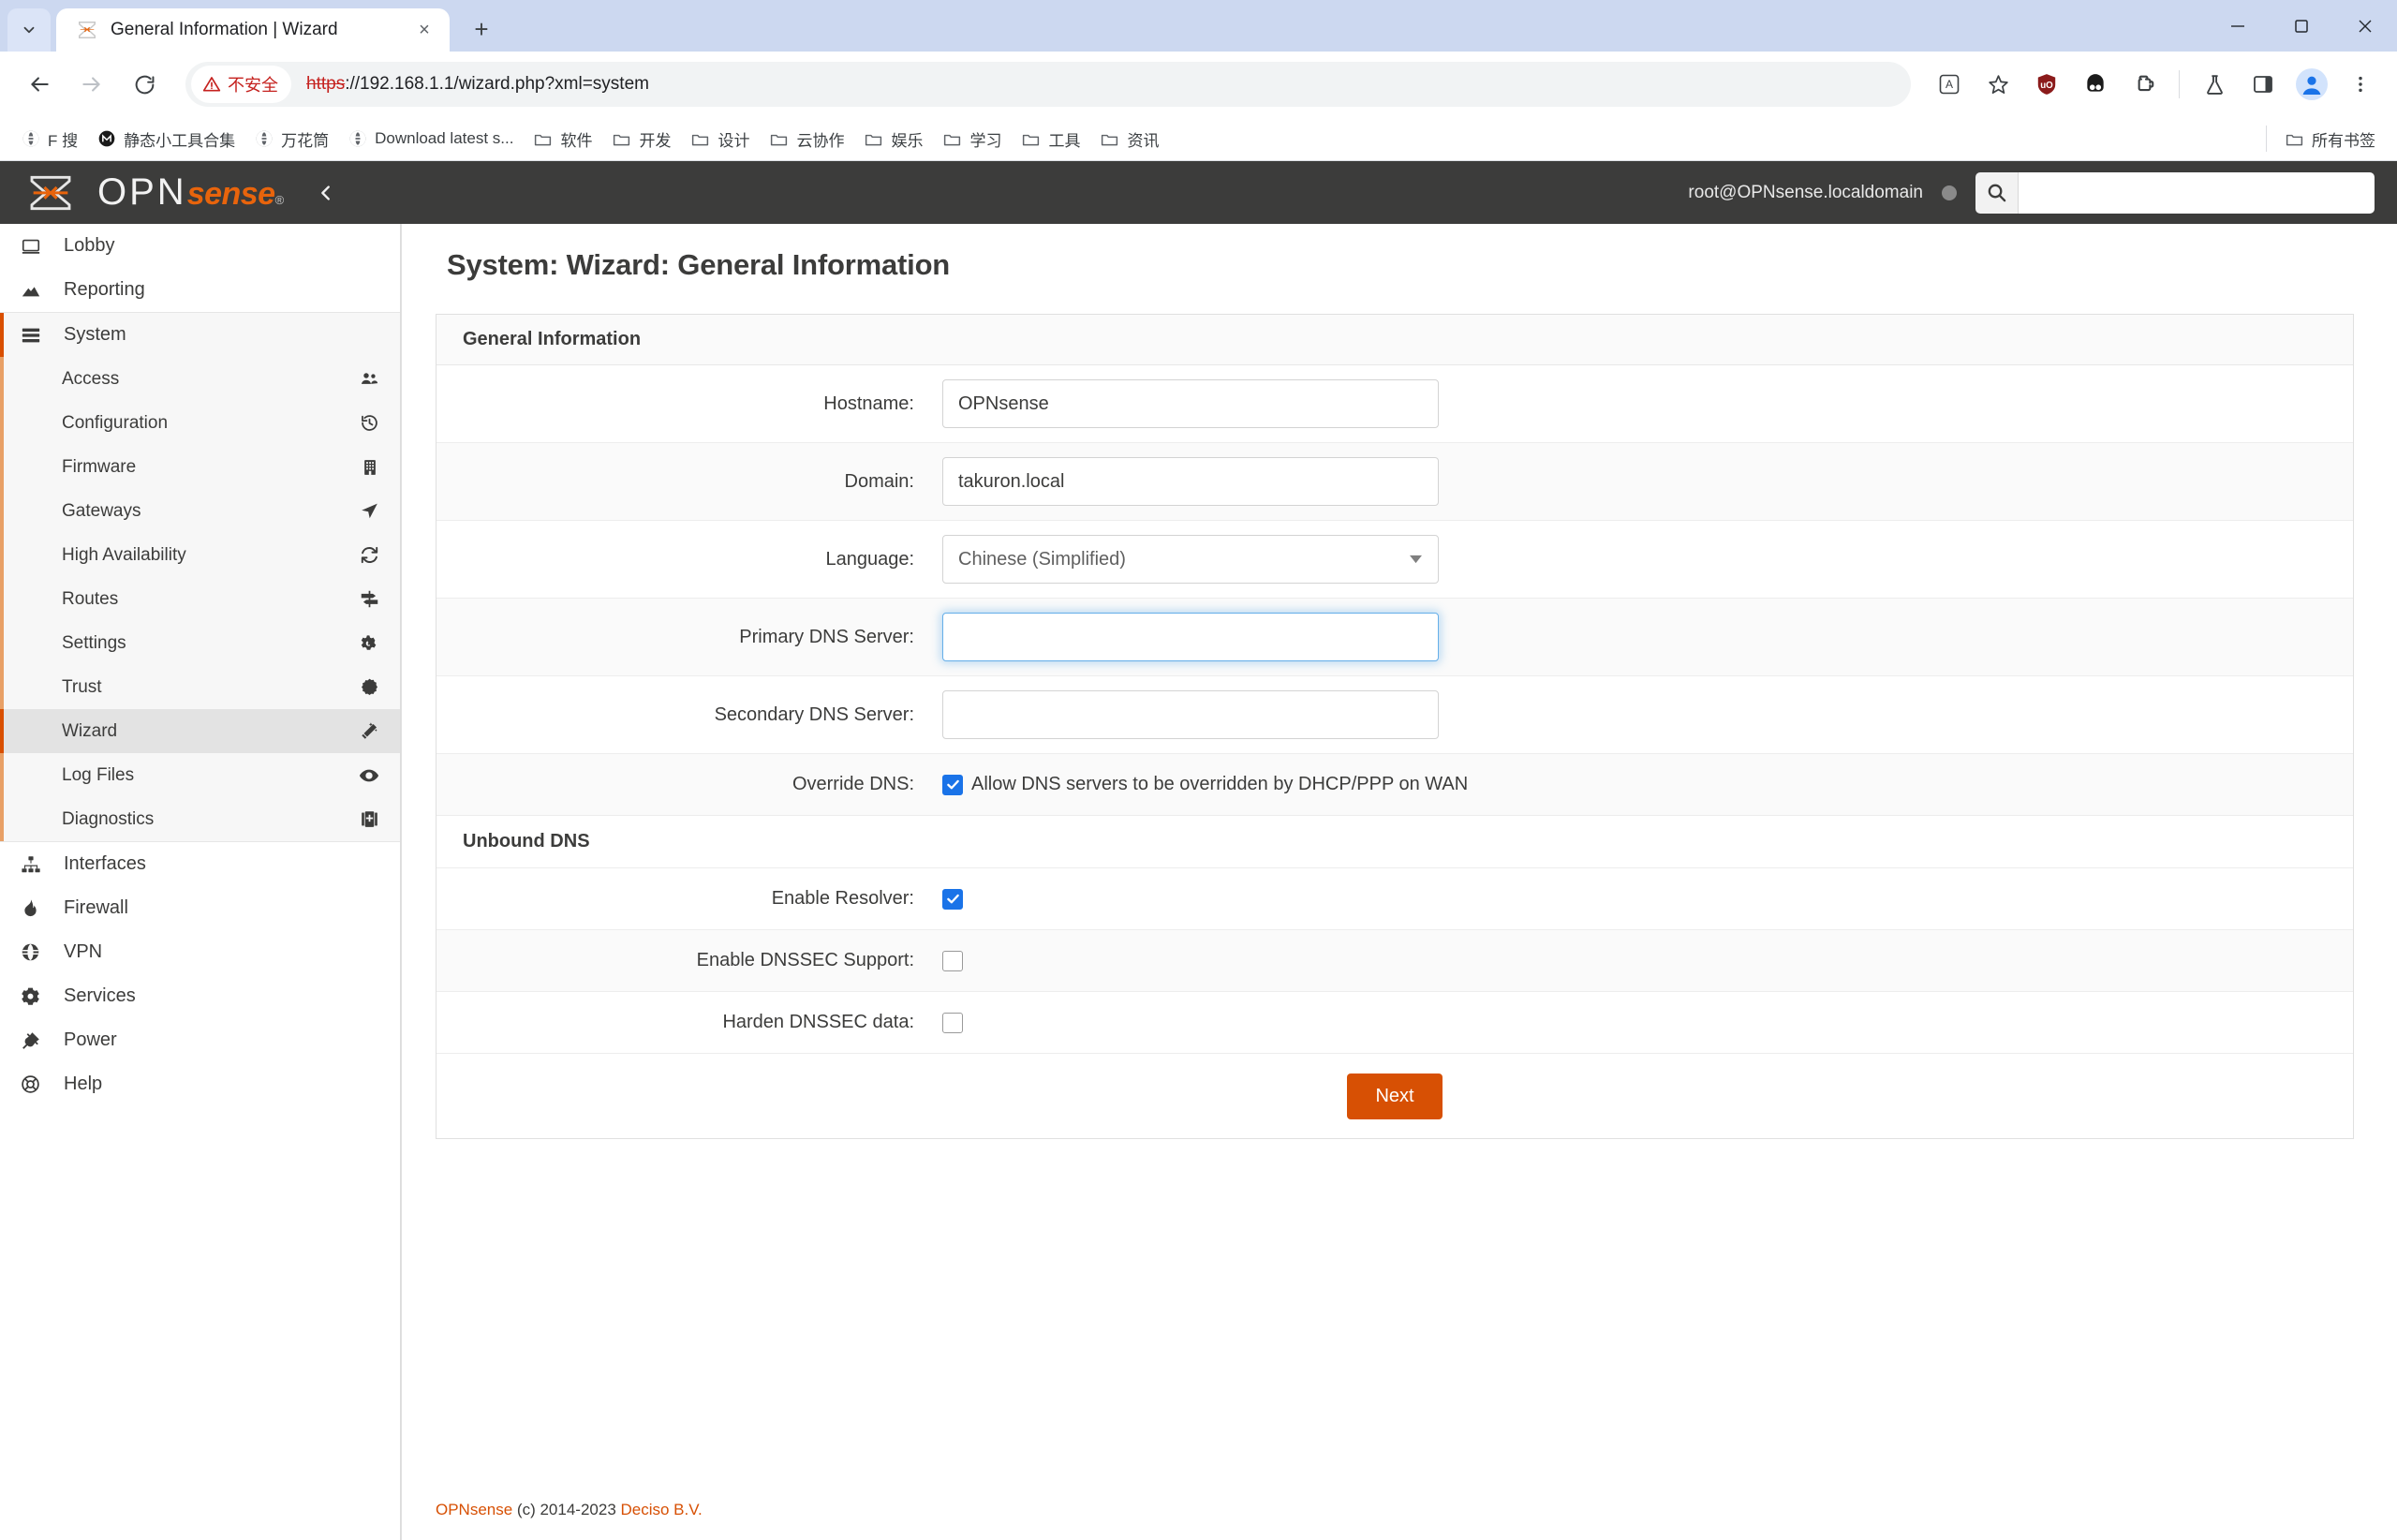  Describe the element at coordinates (326, 193) in the screenshot. I see `chevron-left-icon` at that location.